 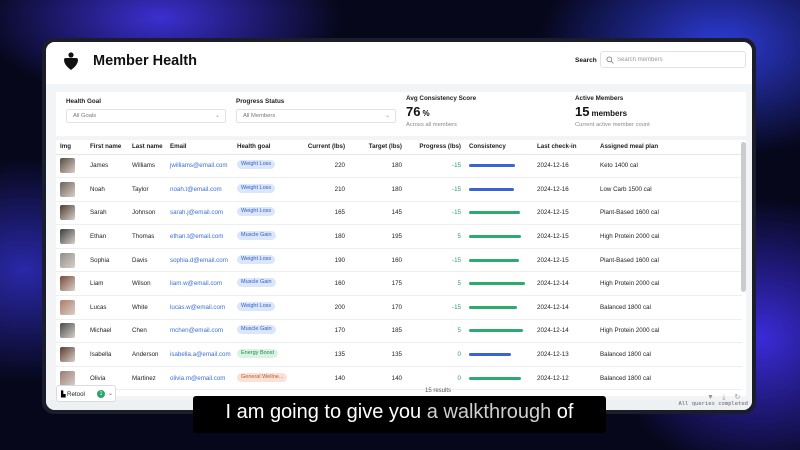 I want to click on current-cell: 180, so click(x=326, y=236).